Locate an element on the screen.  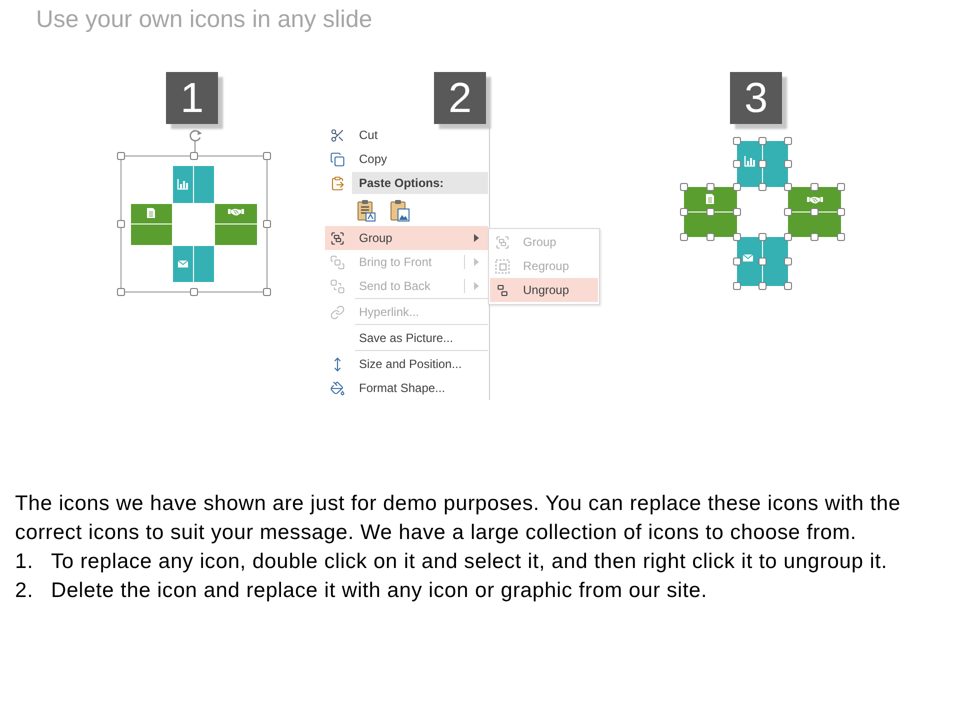
menu-item: Ungroup is located at coordinates (544, 290).